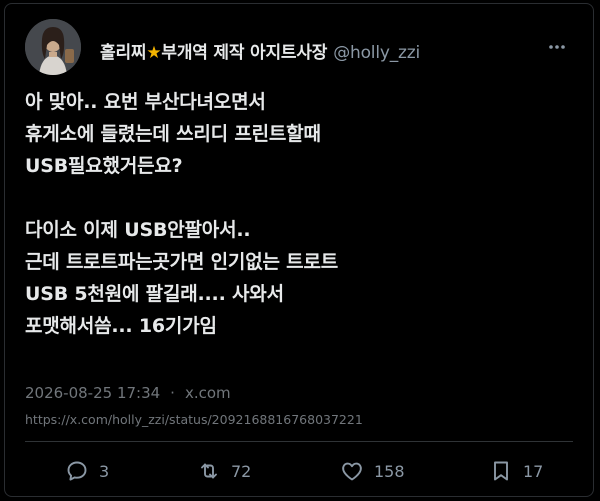 This screenshot has height=501, width=600. Describe the element at coordinates (104, 471) in the screenshot. I see `reply-count: 3` at that location.